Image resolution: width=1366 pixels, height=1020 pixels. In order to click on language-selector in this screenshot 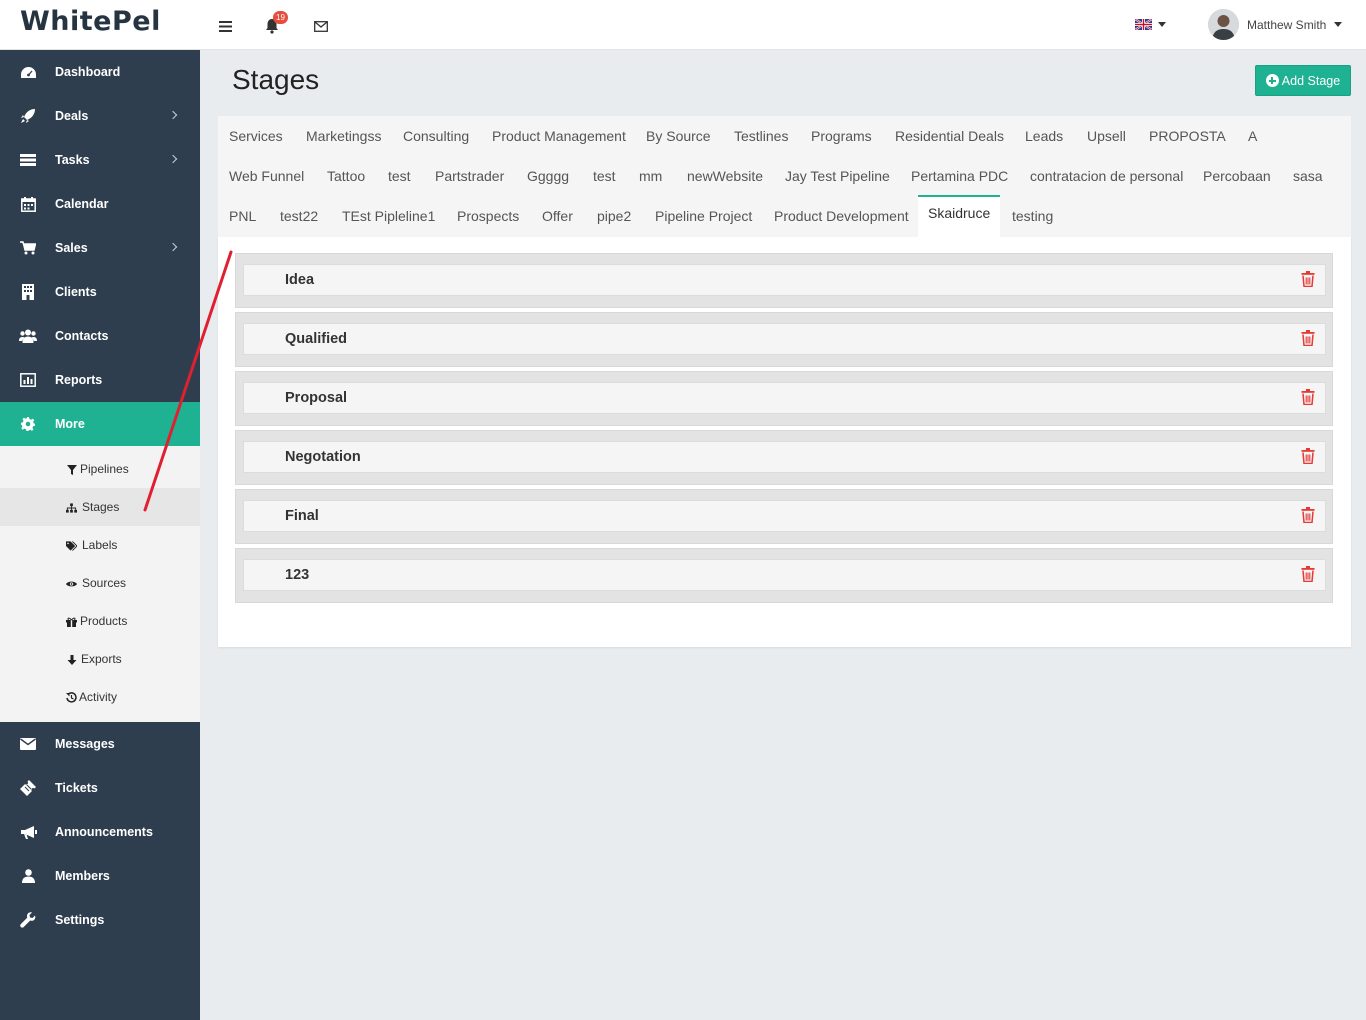, I will do `click(1150, 24)`.